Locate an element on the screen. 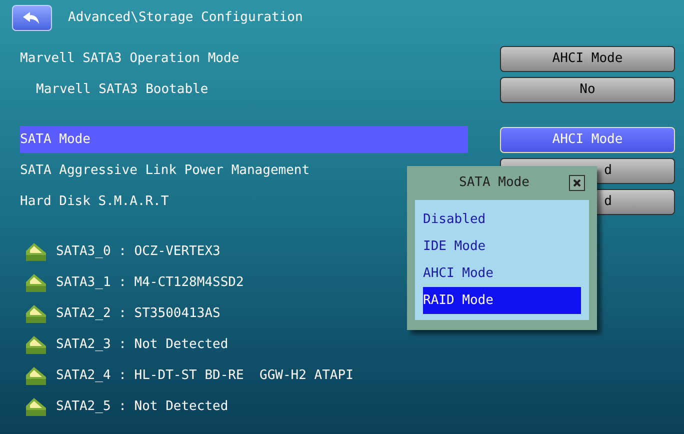 Image resolution: width=684 pixels, height=434 pixels. device-entry: SATA3_1 : M4-CT128M4SSD2 is located at coordinates (150, 283).